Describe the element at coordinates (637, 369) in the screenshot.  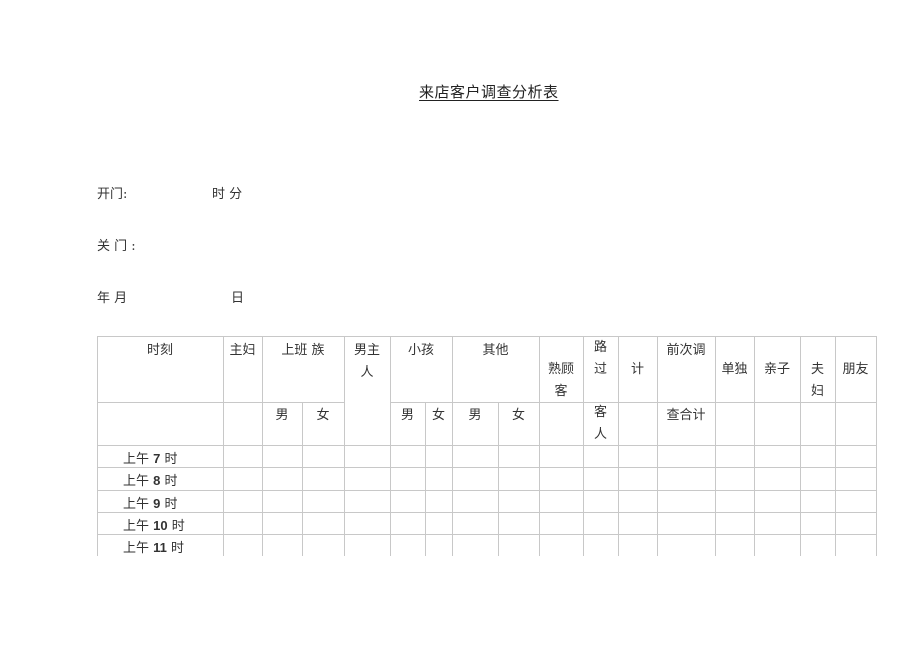
I see `header-total: 计` at that location.